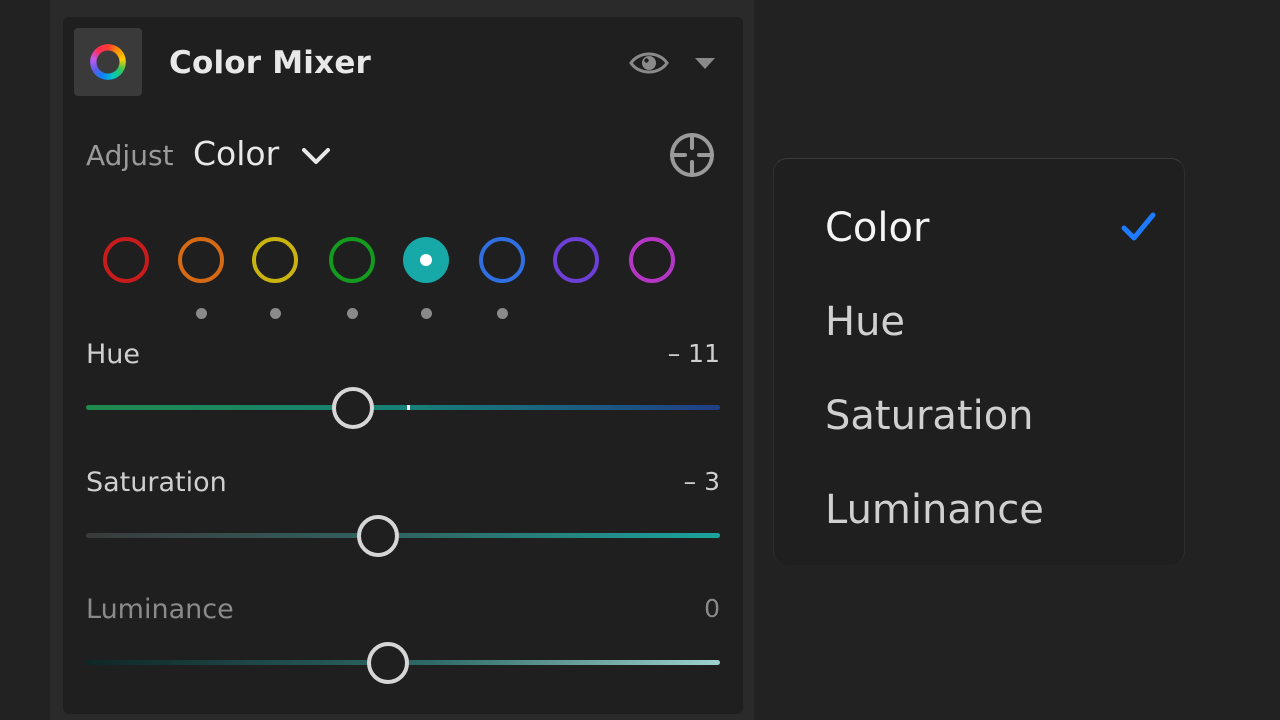 The height and width of the screenshot is (720, 1280). What do you see at coordinates (160, 609) in the screenshot?
I see `luminance-label: Luminance` at bounding box center [160, 609].